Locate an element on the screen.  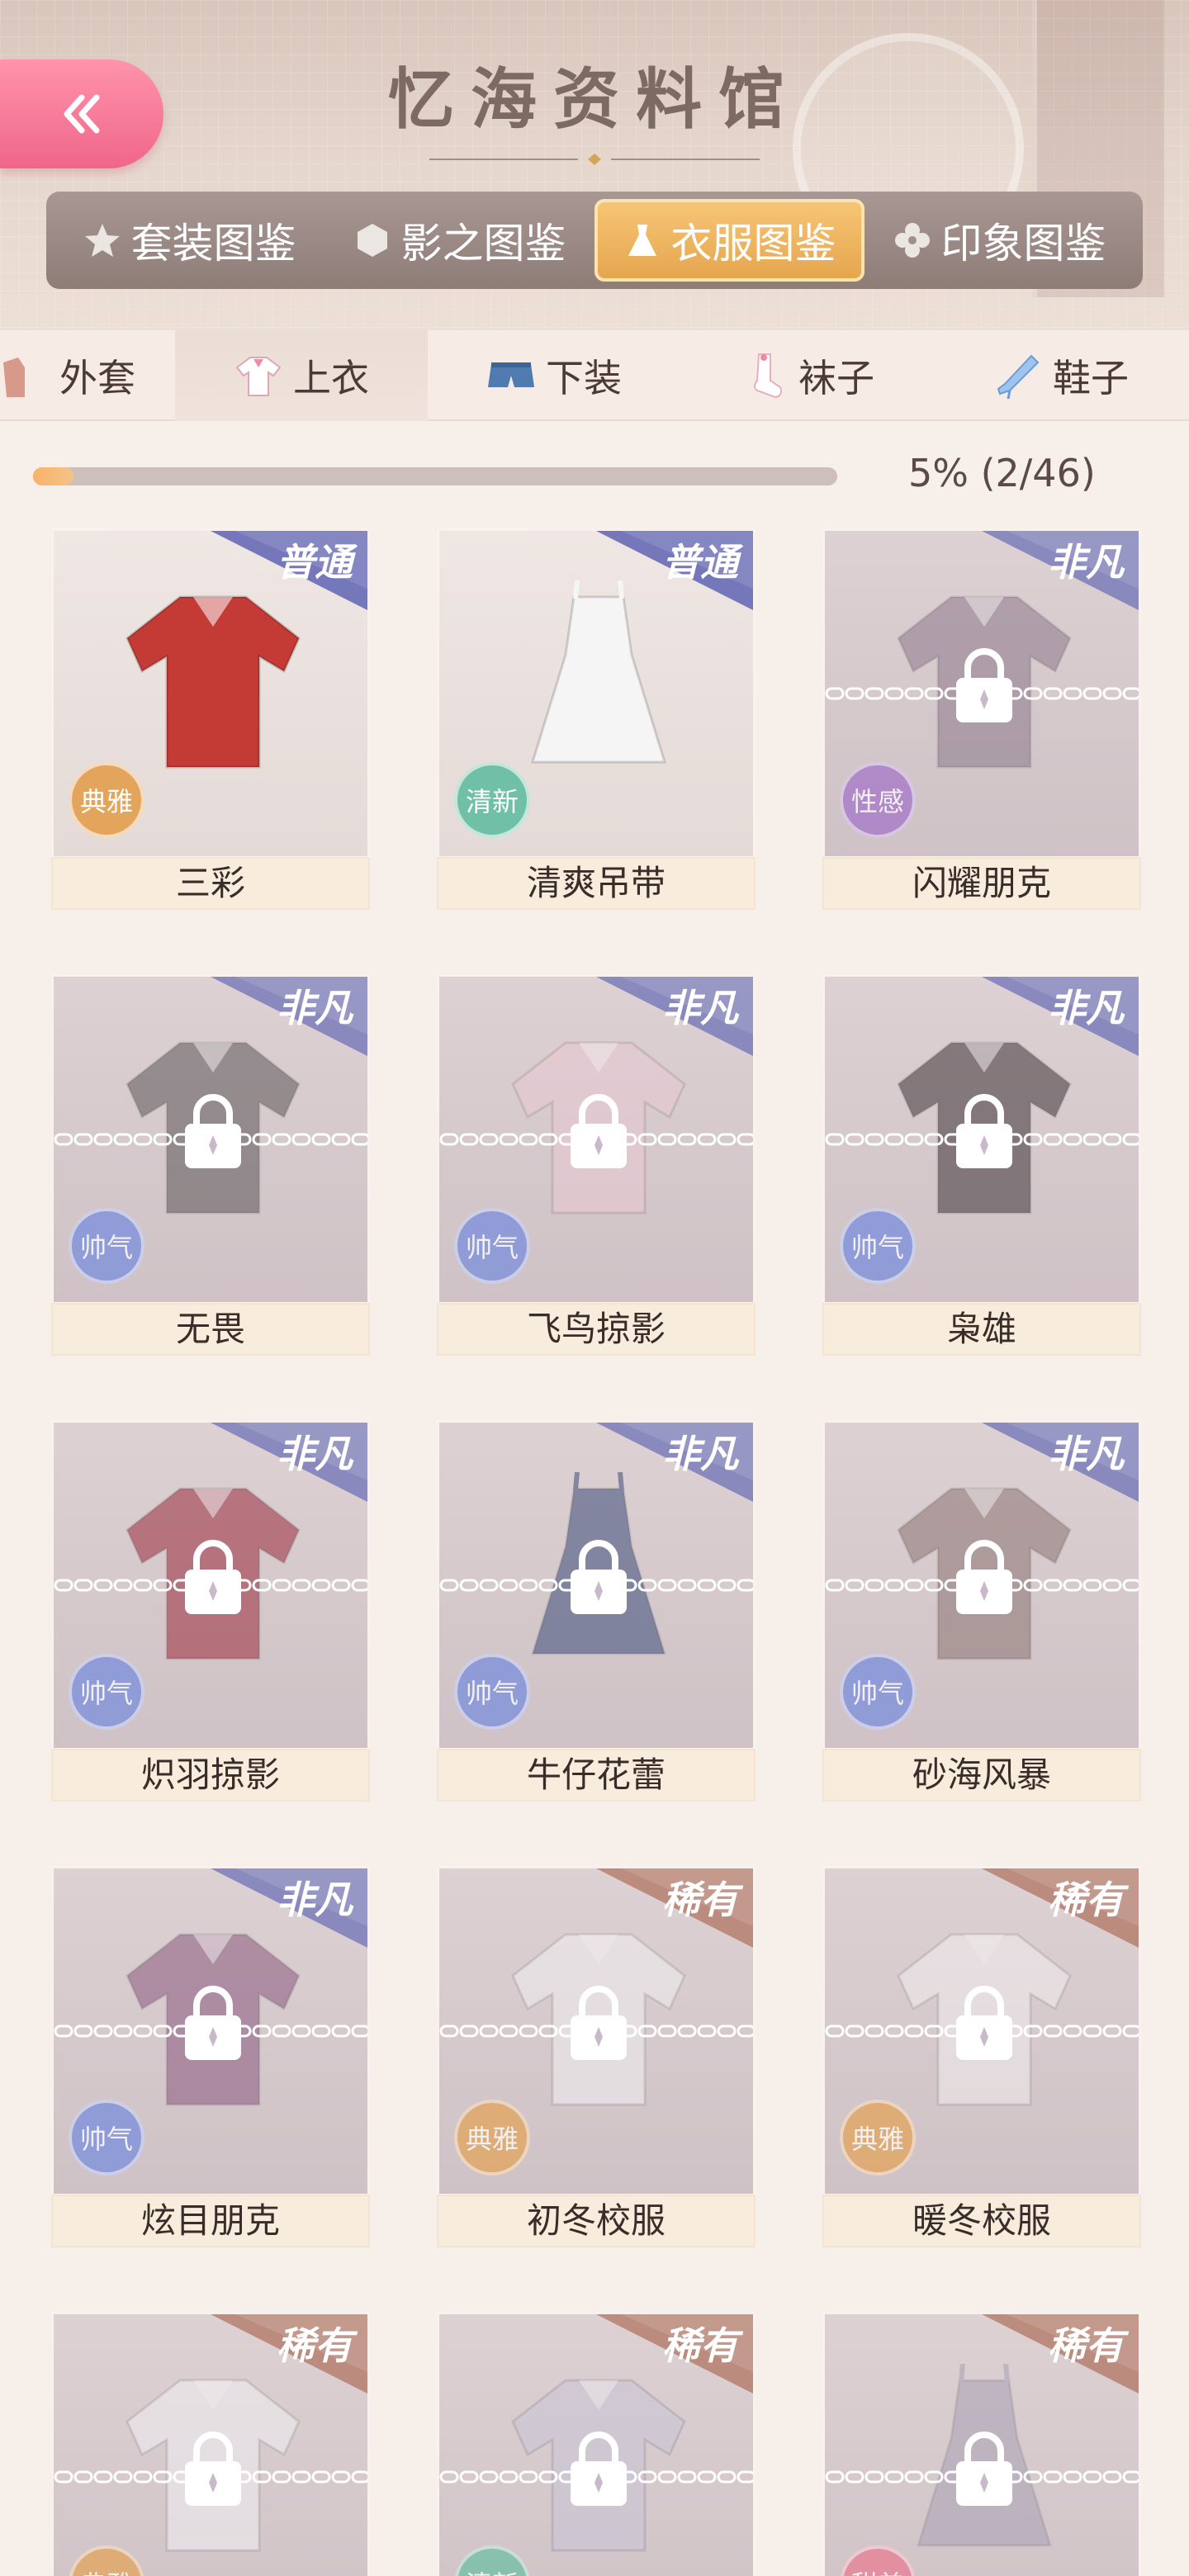
progress-fill is located at coordinates (53, 476).